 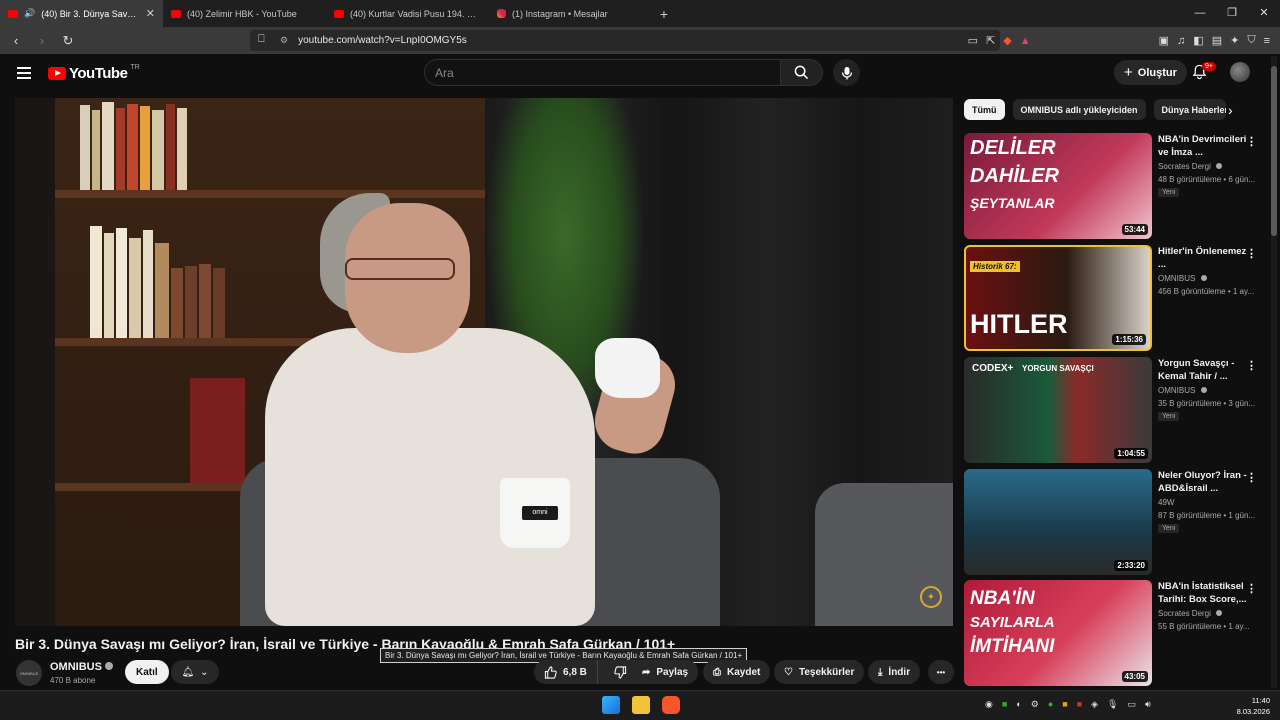 I want to click on browser-tab-2: (40) Zelimir HBK - YouTube, so click(x=244, y=13).